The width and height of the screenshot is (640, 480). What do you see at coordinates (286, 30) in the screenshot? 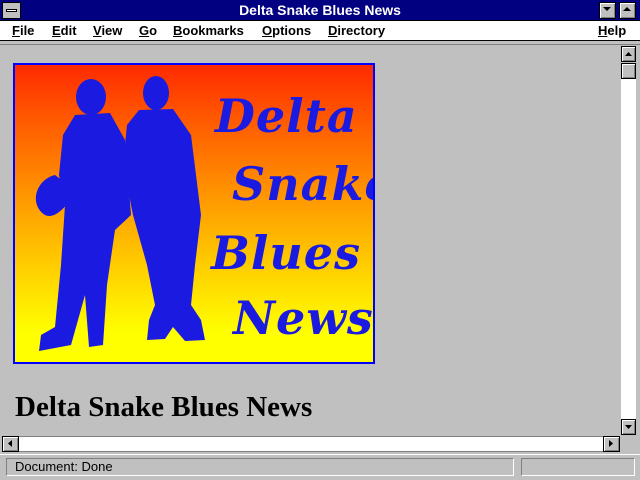
I see `menu-options: Options` at bounding box center [286, 30].